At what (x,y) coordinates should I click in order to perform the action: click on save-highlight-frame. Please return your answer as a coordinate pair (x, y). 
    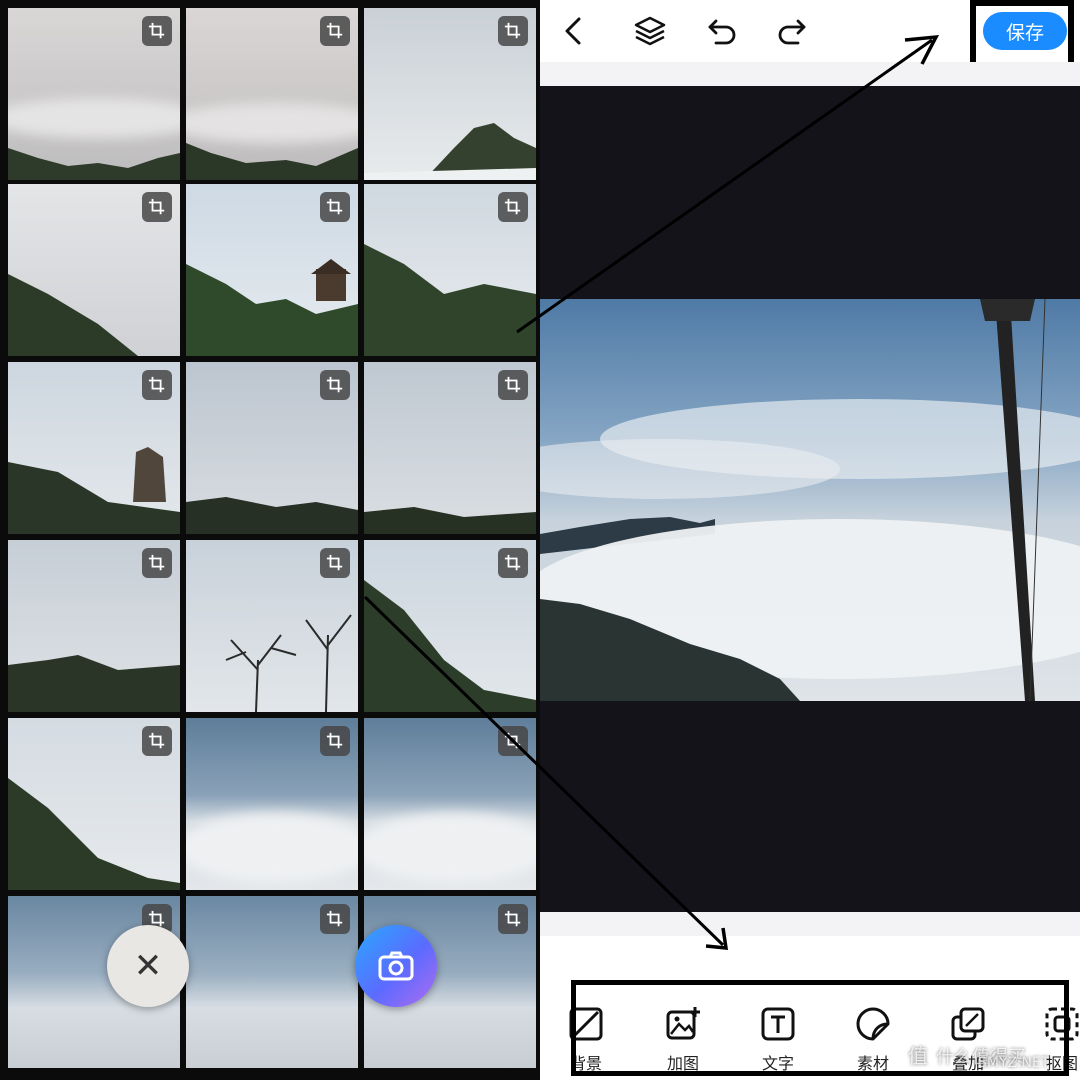
    Looking at the image, I should click on (1022, 35).